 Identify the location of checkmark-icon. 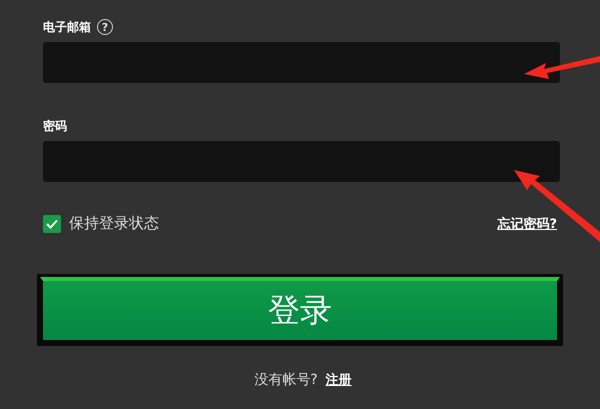
(52, 223).